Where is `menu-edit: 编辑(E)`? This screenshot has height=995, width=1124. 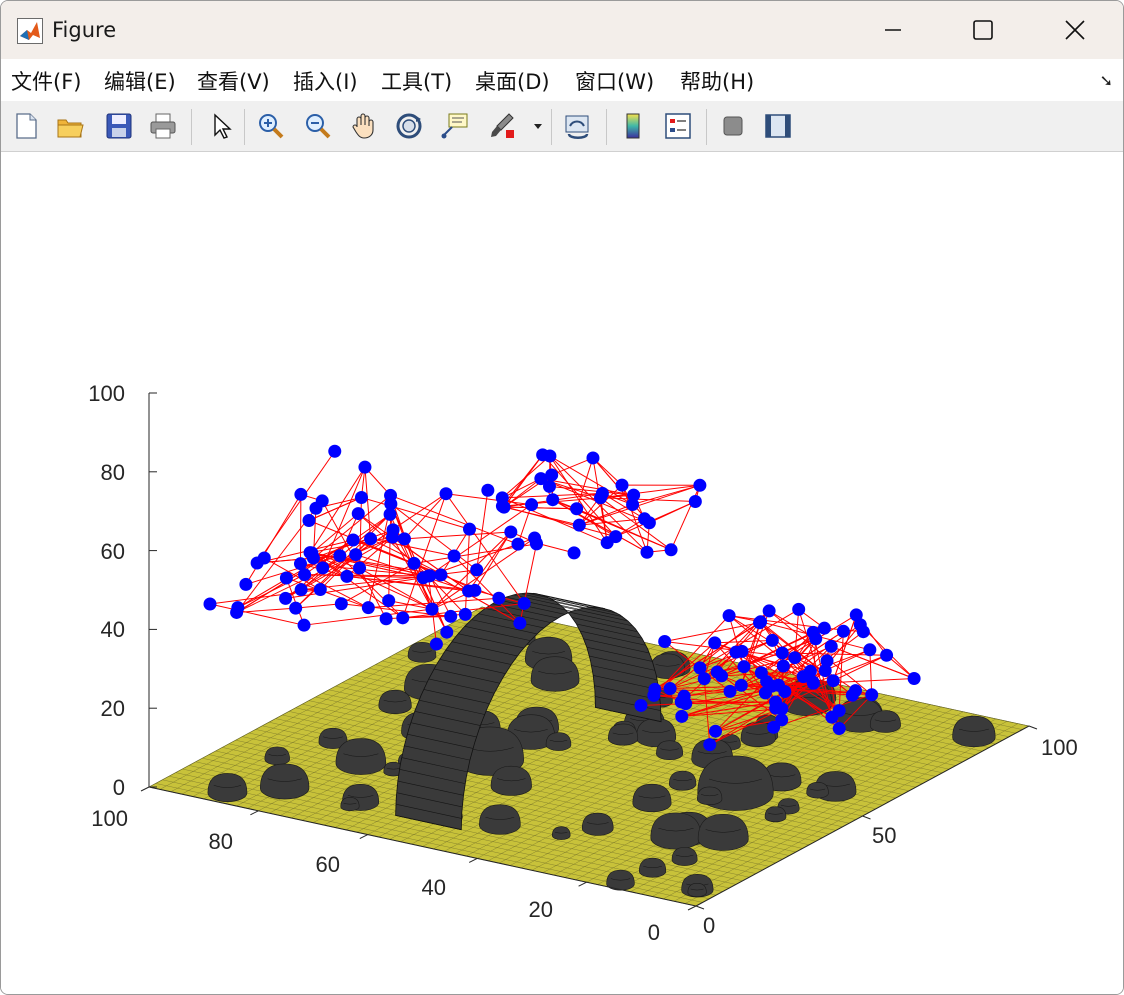 menu-edit: 编辑(E) is located at coordinates (140, 81).